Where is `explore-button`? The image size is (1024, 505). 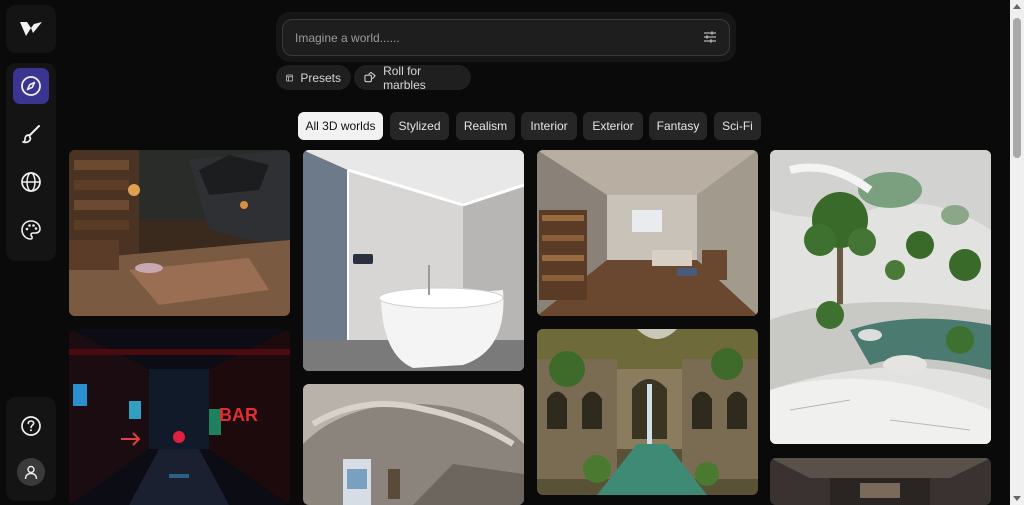 explore-button is located at coordinates (31, 86).